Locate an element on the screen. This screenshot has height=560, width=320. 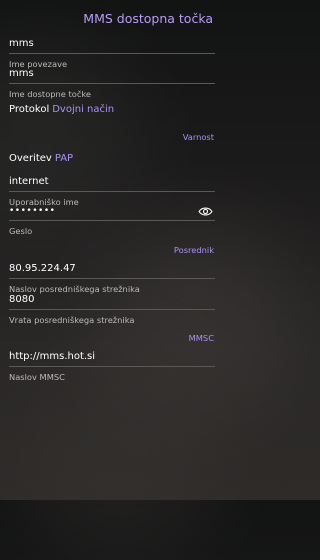
apn-input: mms is located at coordinates (112, 74).